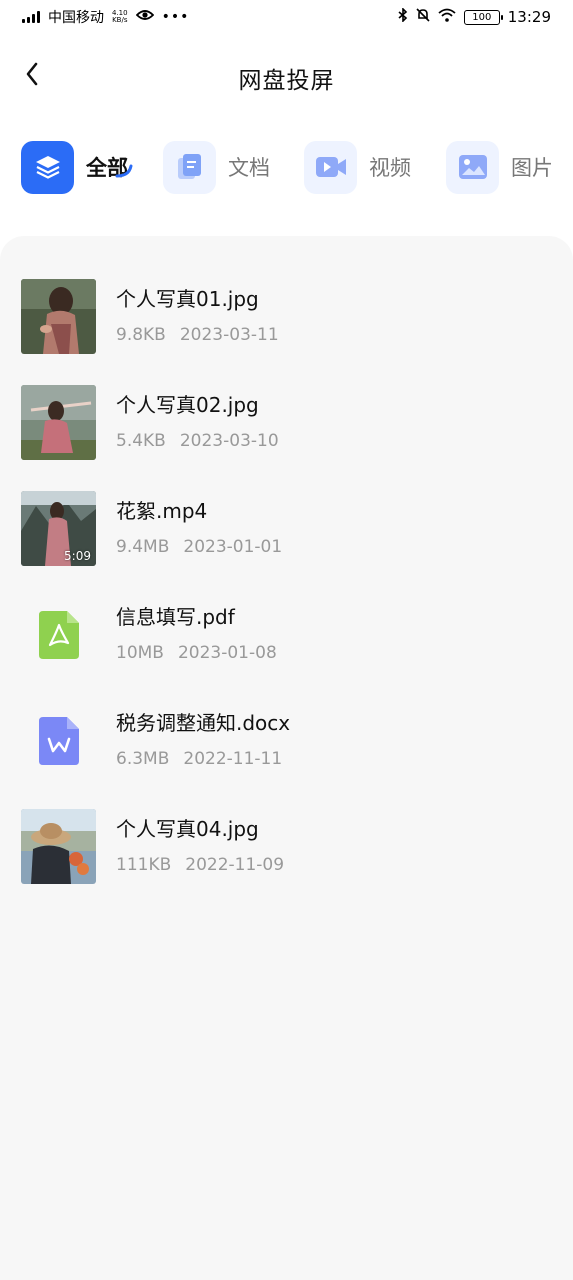 This screenshot has height=1280, width=573. I want to click on file-meta: 111KB 2022-11-09, so click(200, 865).